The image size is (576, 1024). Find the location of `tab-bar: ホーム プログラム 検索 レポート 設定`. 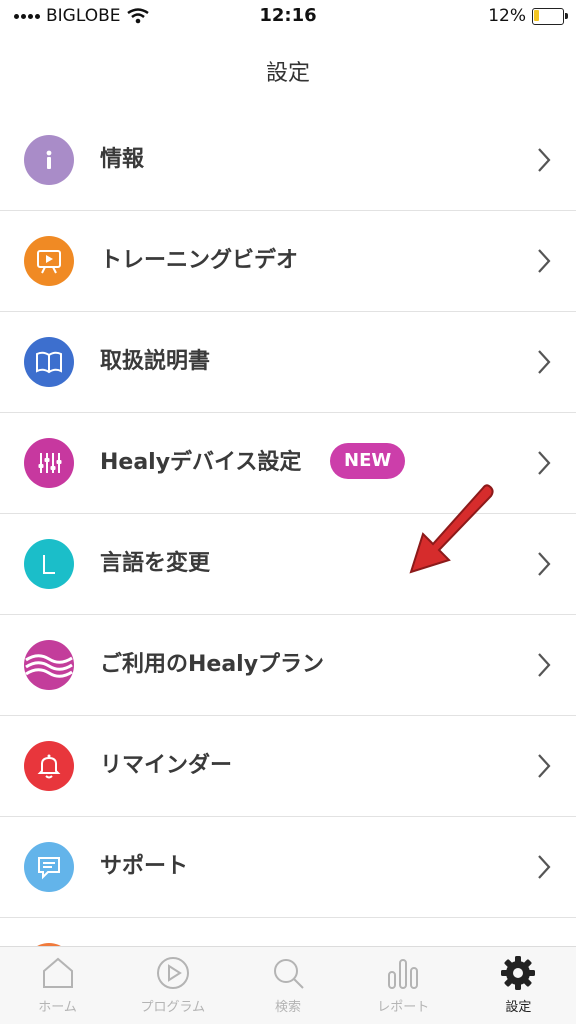

tab-bar: ホーム プログラム 検索 レポート 設定 is located at coordinates (288, 985).